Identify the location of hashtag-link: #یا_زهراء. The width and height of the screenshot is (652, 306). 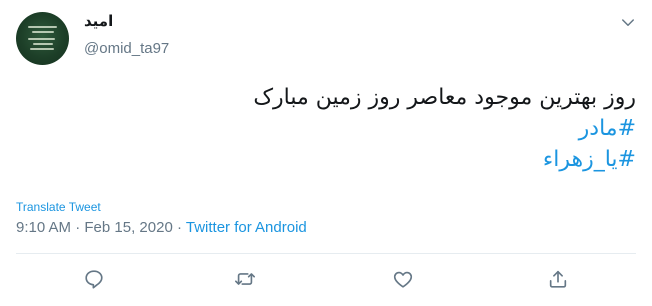
(356, 159).